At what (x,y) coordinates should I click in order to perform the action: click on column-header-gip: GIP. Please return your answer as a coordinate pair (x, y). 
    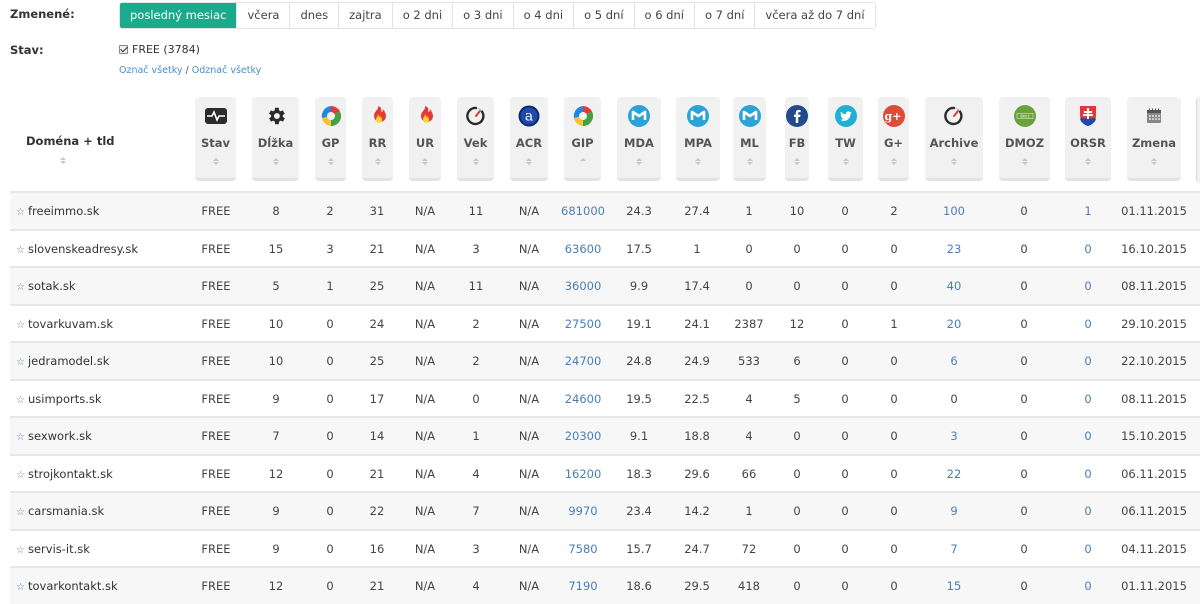
    Looking at the image, I should click on (582, 139).